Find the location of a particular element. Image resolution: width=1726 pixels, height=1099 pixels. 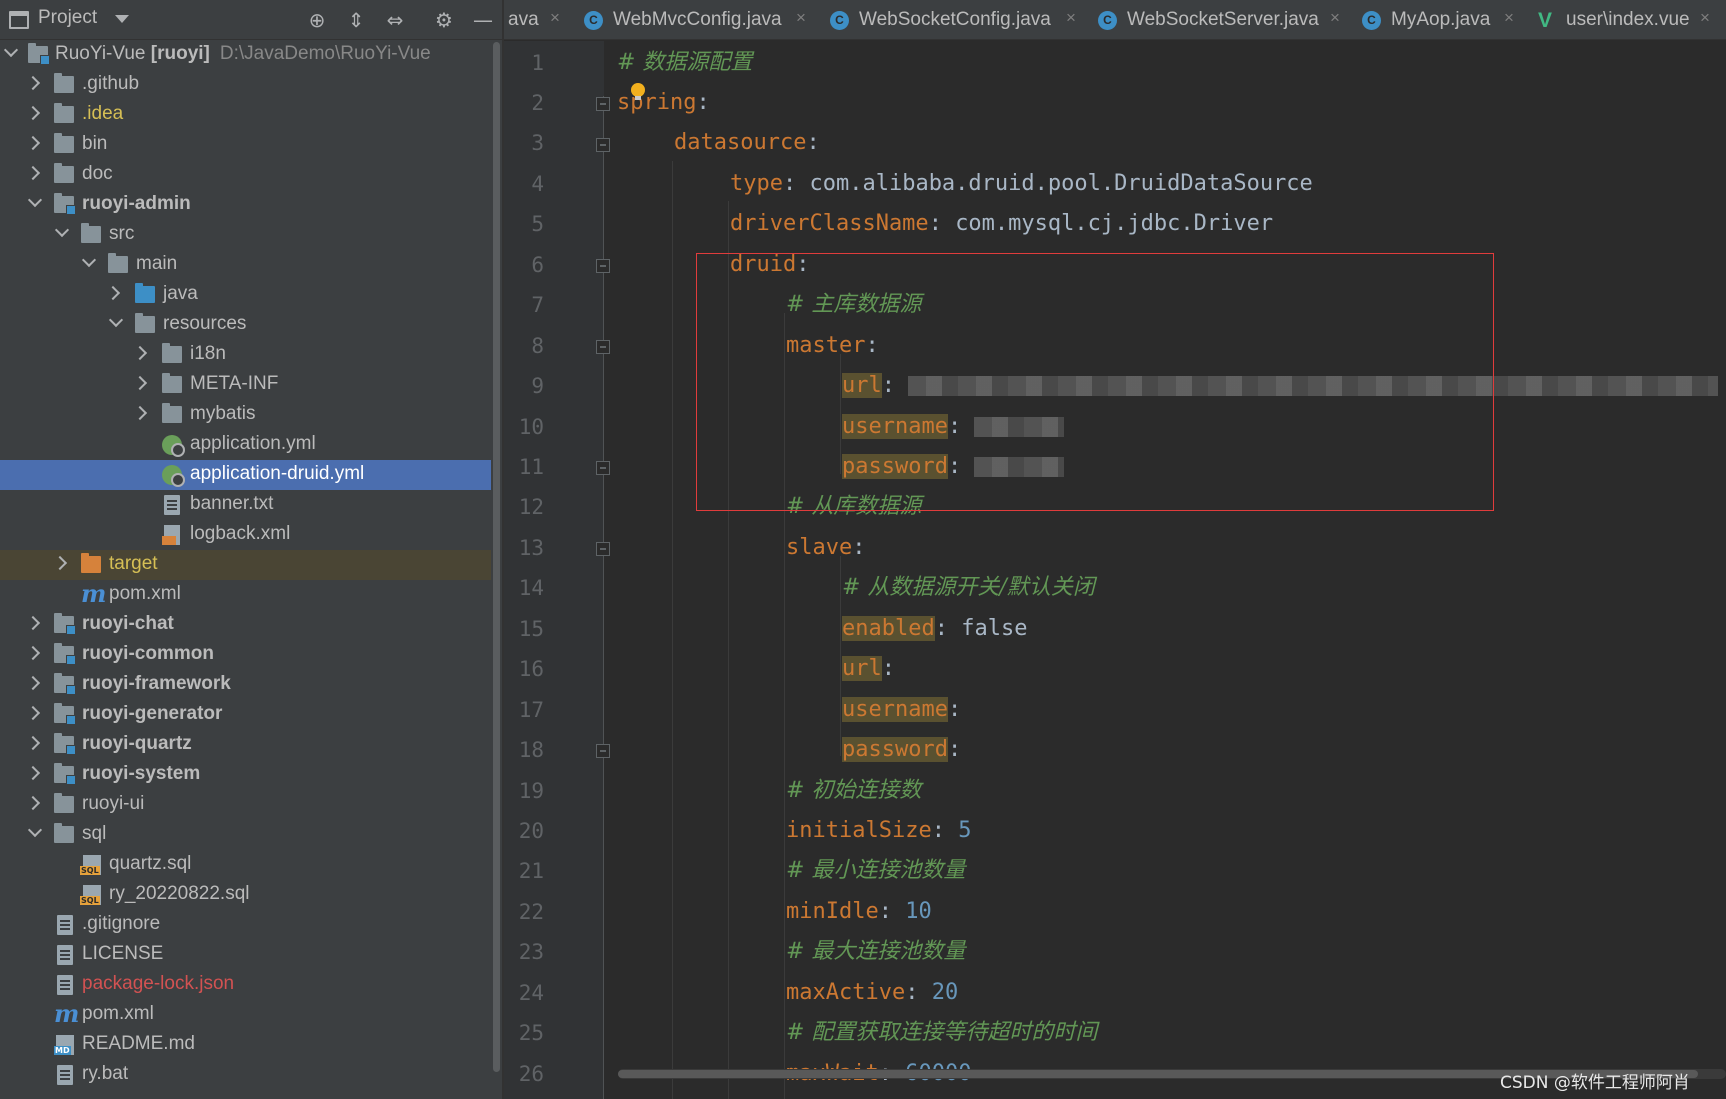

tree-item-license: LICENSE is located at coordinates (245, 955).